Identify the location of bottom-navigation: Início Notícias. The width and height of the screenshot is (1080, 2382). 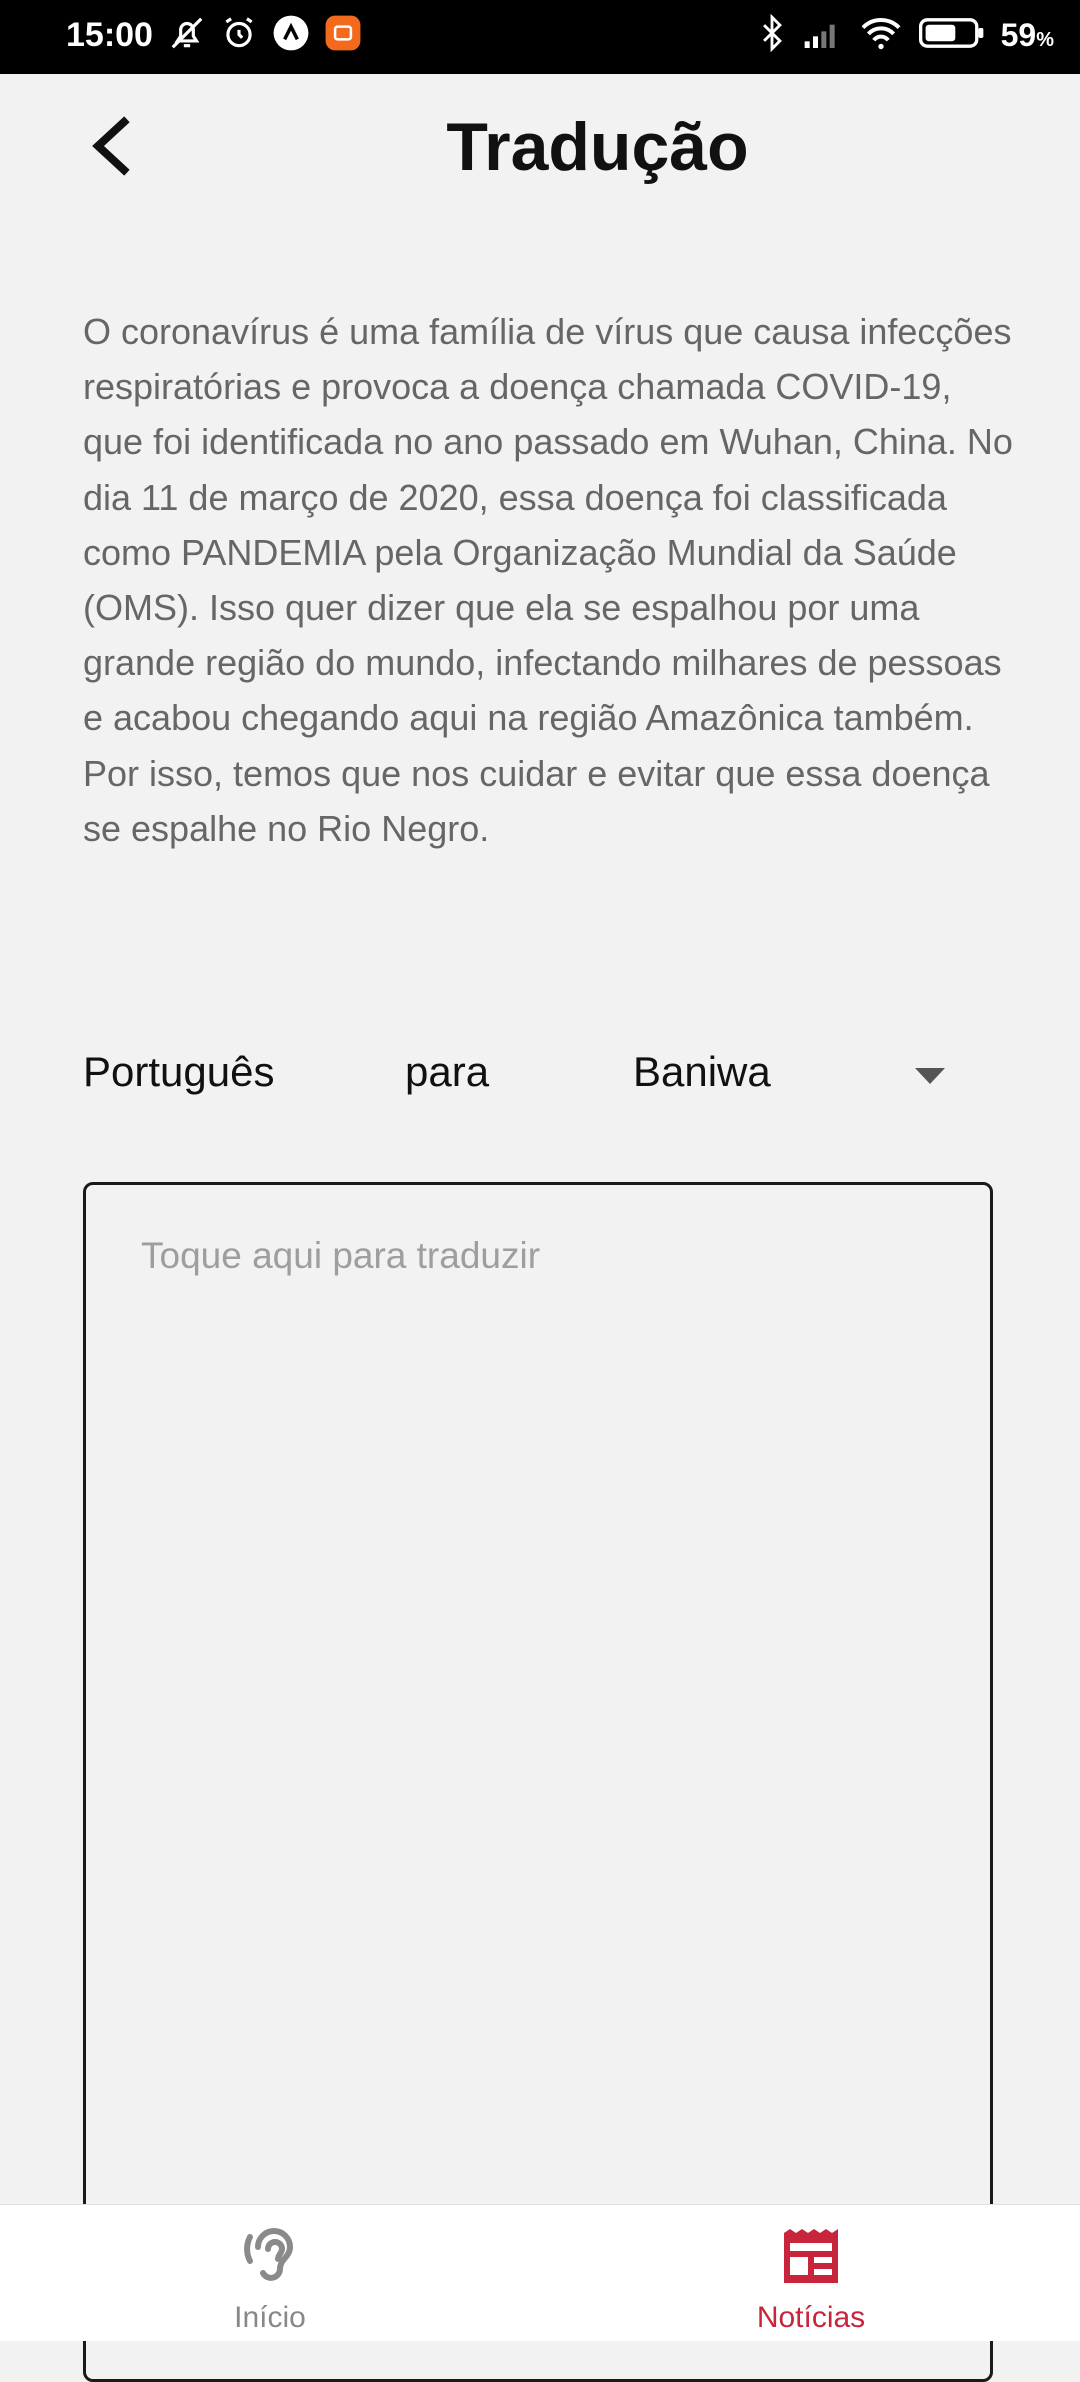
(540, 2272).